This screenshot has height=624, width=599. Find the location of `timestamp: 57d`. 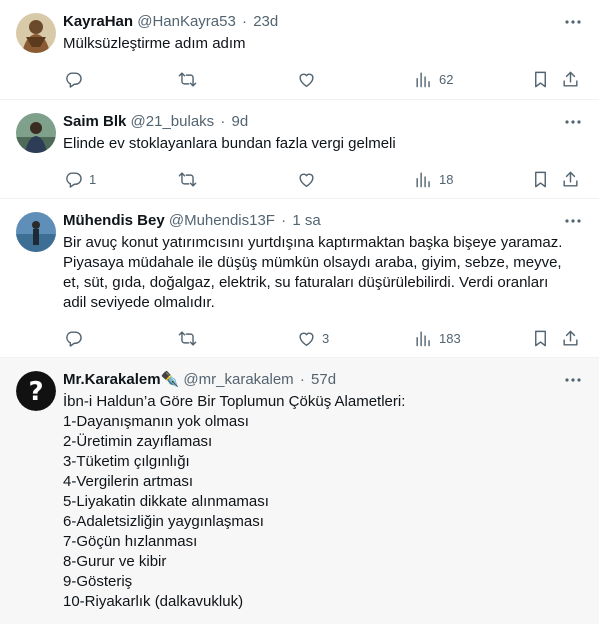

timestamp: 57d is located at coordinates (323, 379).